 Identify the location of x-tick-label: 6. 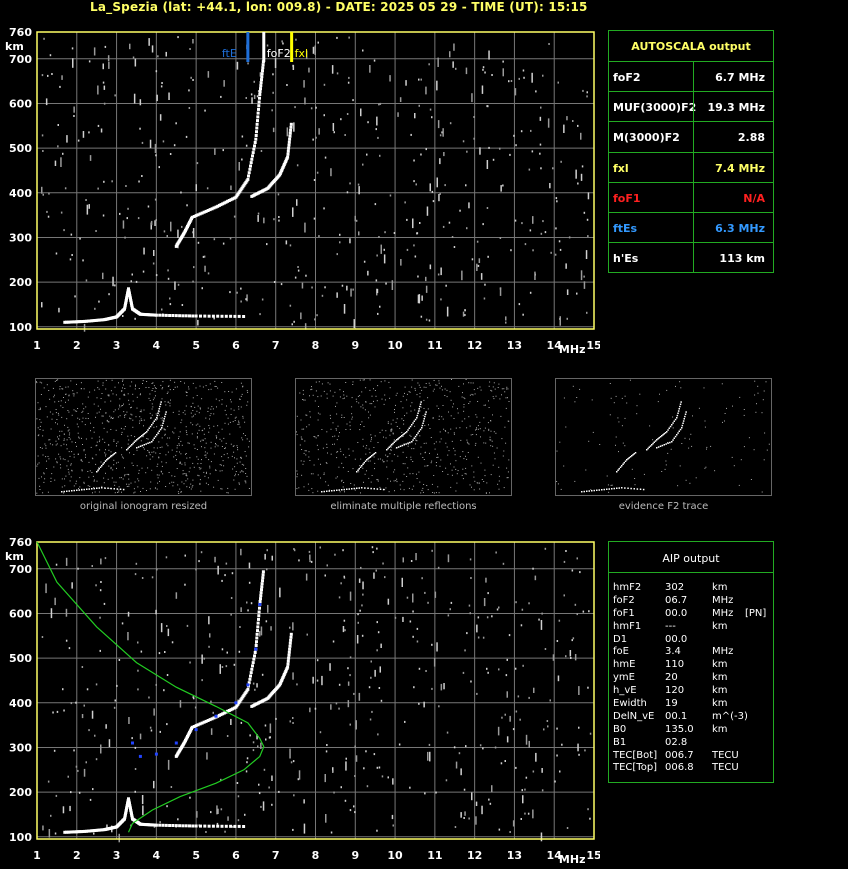
(236, 345).